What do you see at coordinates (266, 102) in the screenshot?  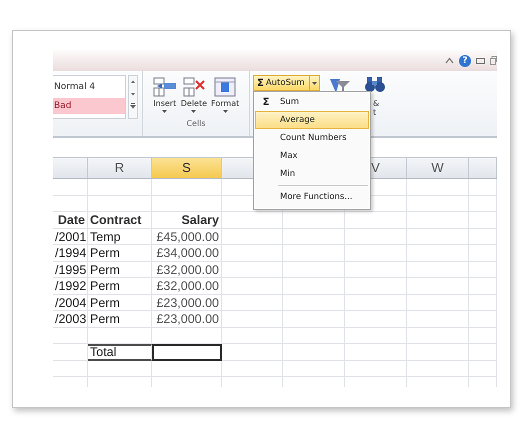 I see `sigma-icon: Σ` at bounding box center [266, 102].